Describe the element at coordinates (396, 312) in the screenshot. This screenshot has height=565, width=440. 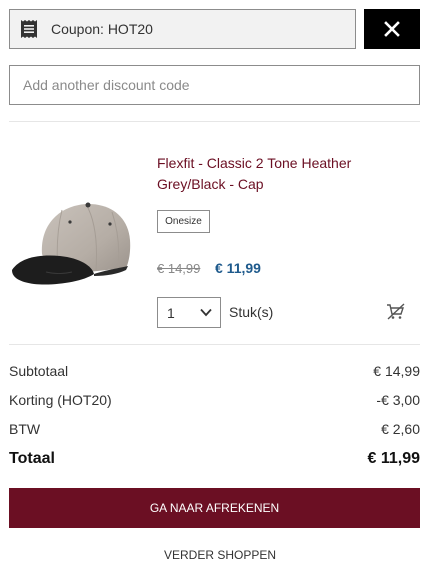
I see `cart-remove-icon` at that location.